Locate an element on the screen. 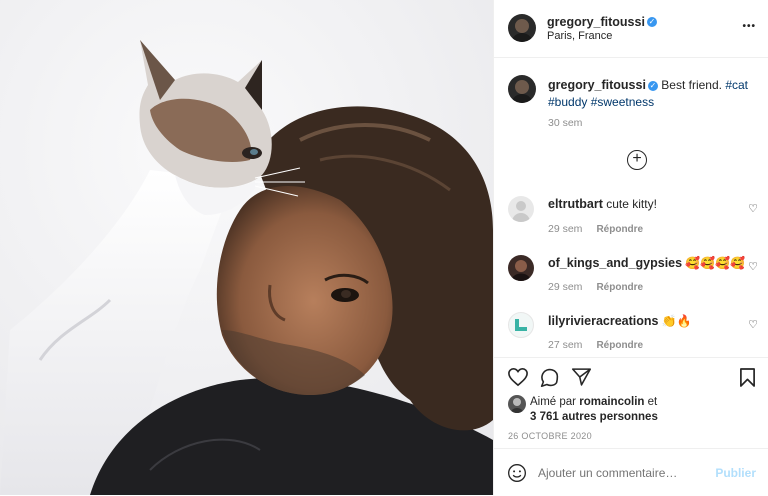 This screenshot has width=768, height=496. hashtag-link: #buddy #sweetness is located at coordinates (601, 102).